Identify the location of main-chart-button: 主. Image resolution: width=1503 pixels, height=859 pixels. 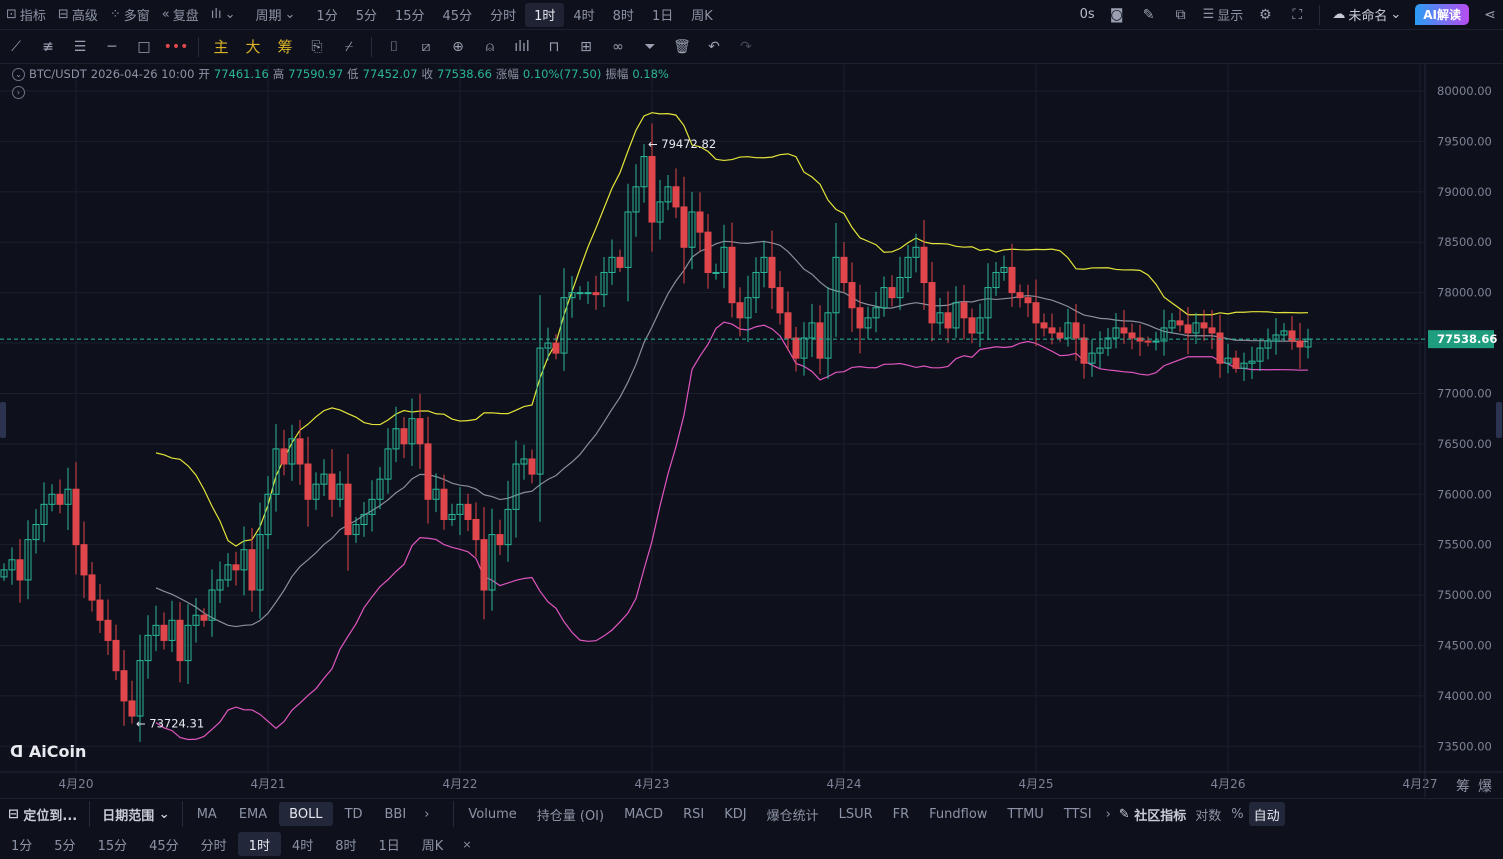
(221, 47).